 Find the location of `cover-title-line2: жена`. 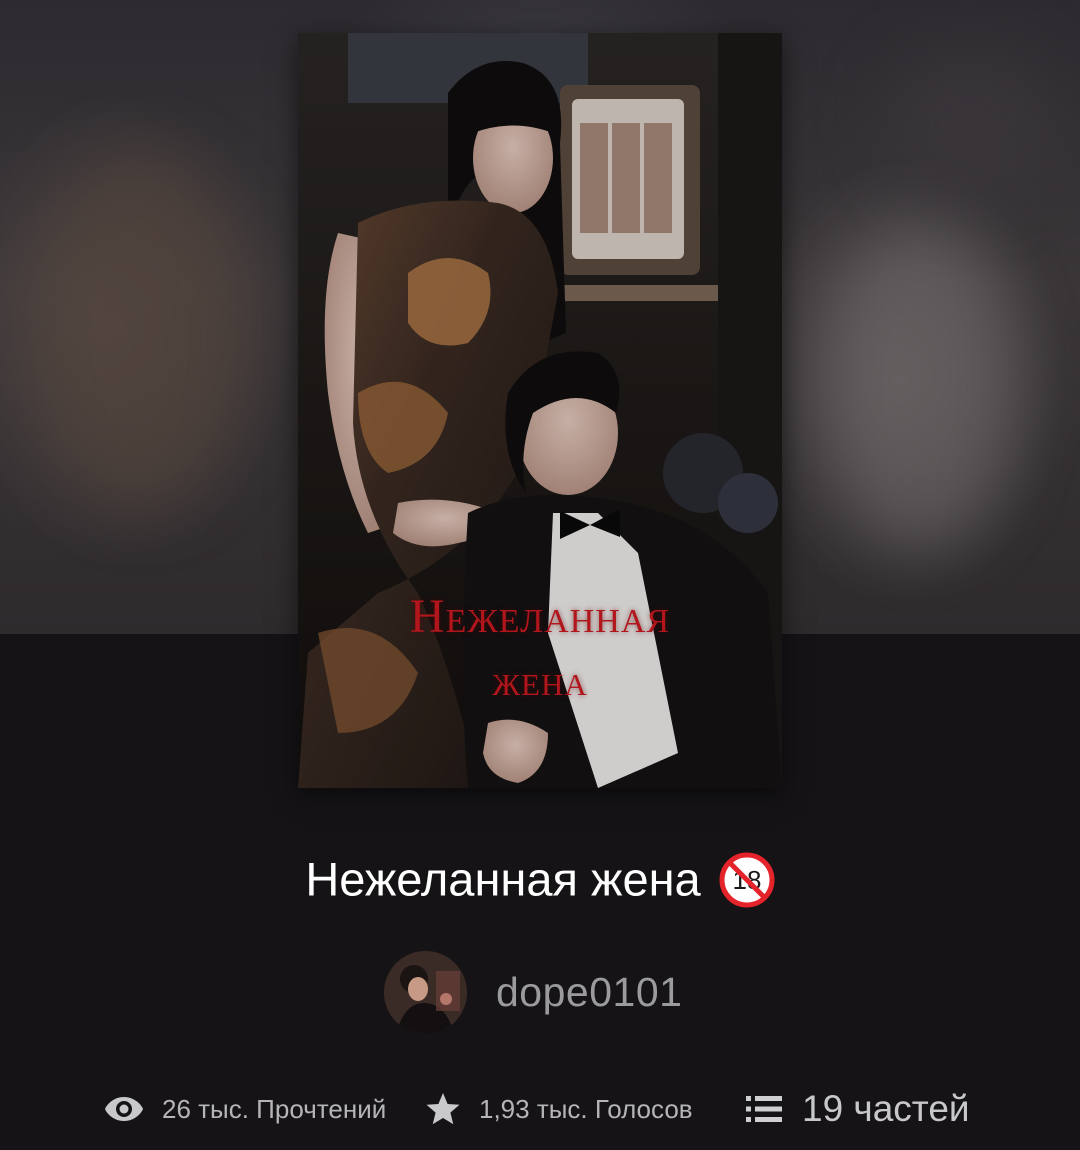

cover-title-line2: жена is located at coordinates (540, 680).